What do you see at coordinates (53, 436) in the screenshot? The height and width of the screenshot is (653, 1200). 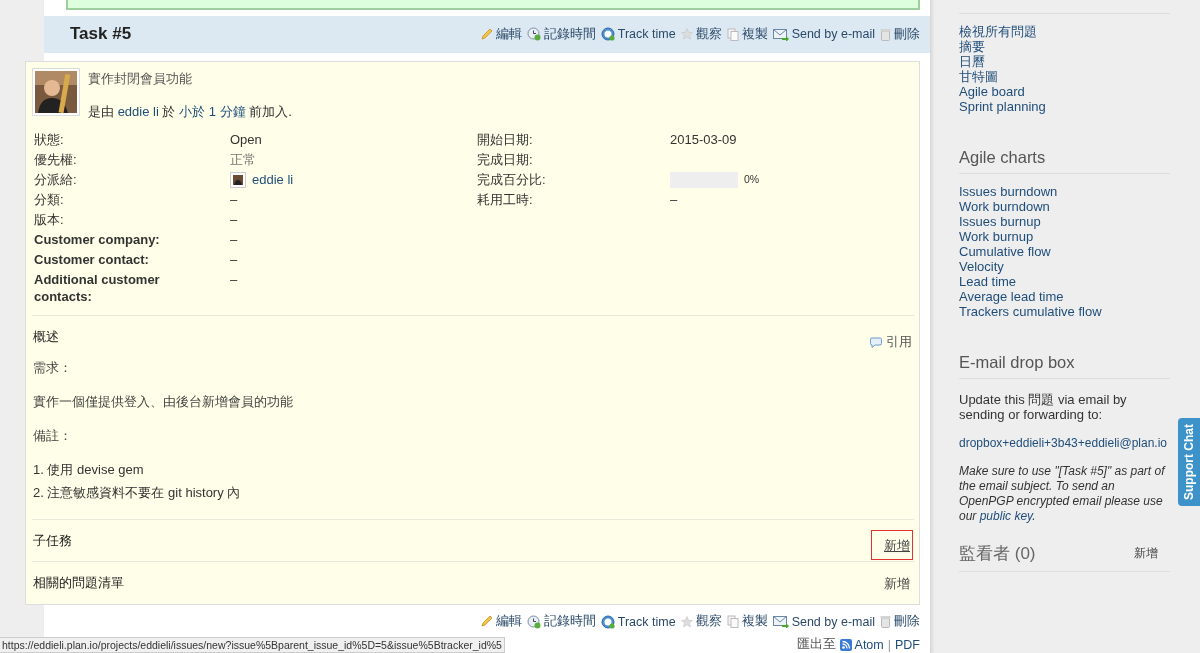 I see `description-text: 備註：` at bounding box center [53, 436].